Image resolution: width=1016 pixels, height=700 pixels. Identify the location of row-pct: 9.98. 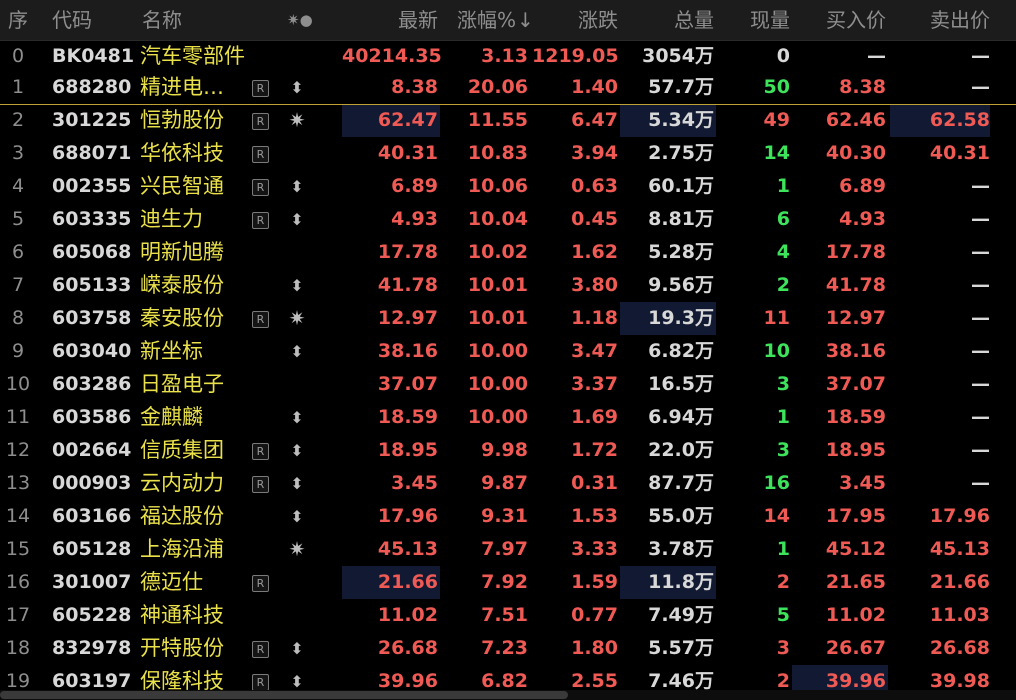
(504, 450).